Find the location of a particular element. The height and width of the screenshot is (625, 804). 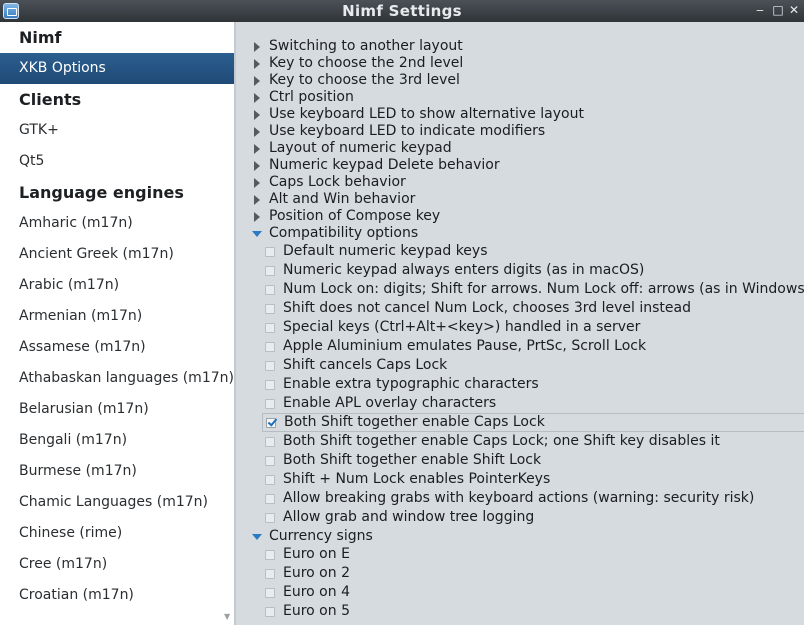

category-currency-signs: Currency signs is located at coordinates (520, 536).